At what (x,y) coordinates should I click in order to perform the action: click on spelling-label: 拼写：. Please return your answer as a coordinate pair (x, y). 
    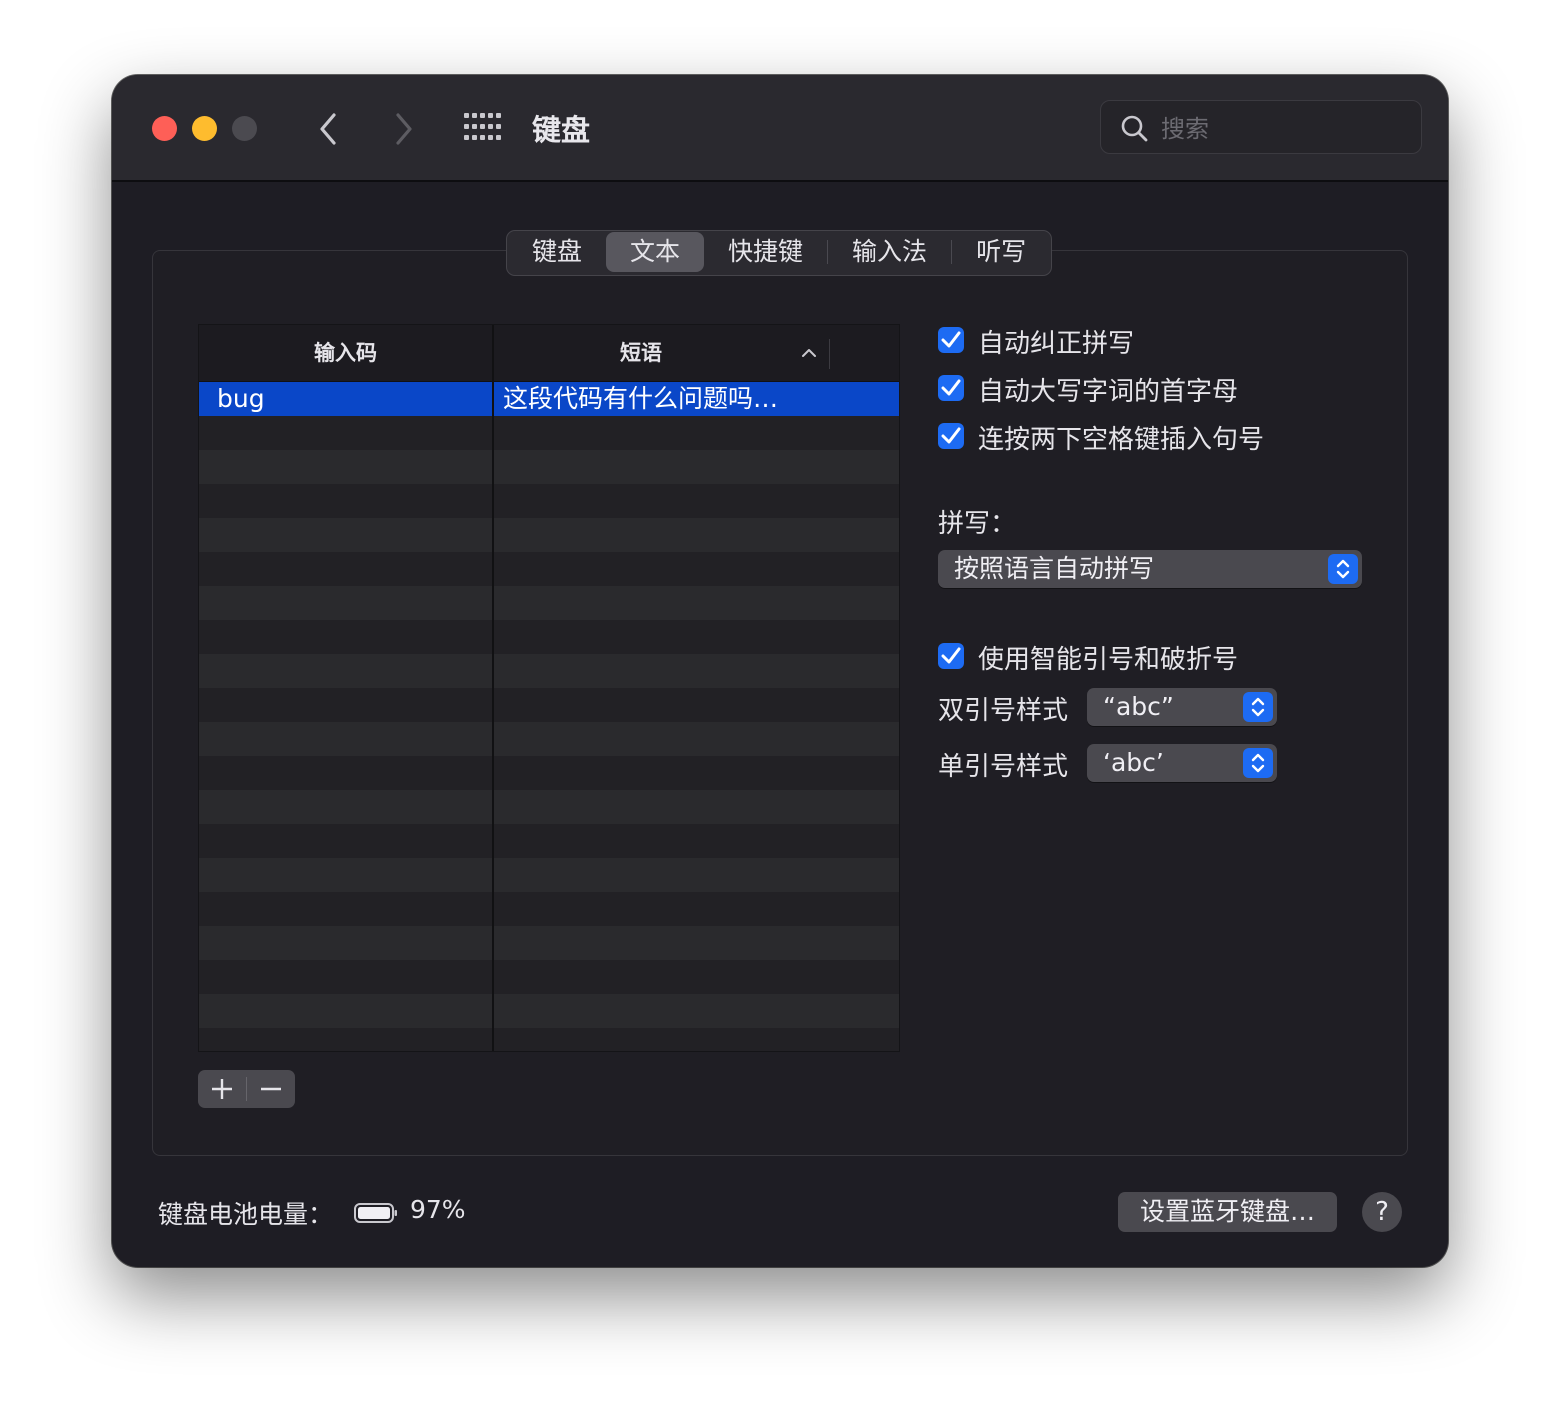
    Looking at the image, I should click on (977, 524).